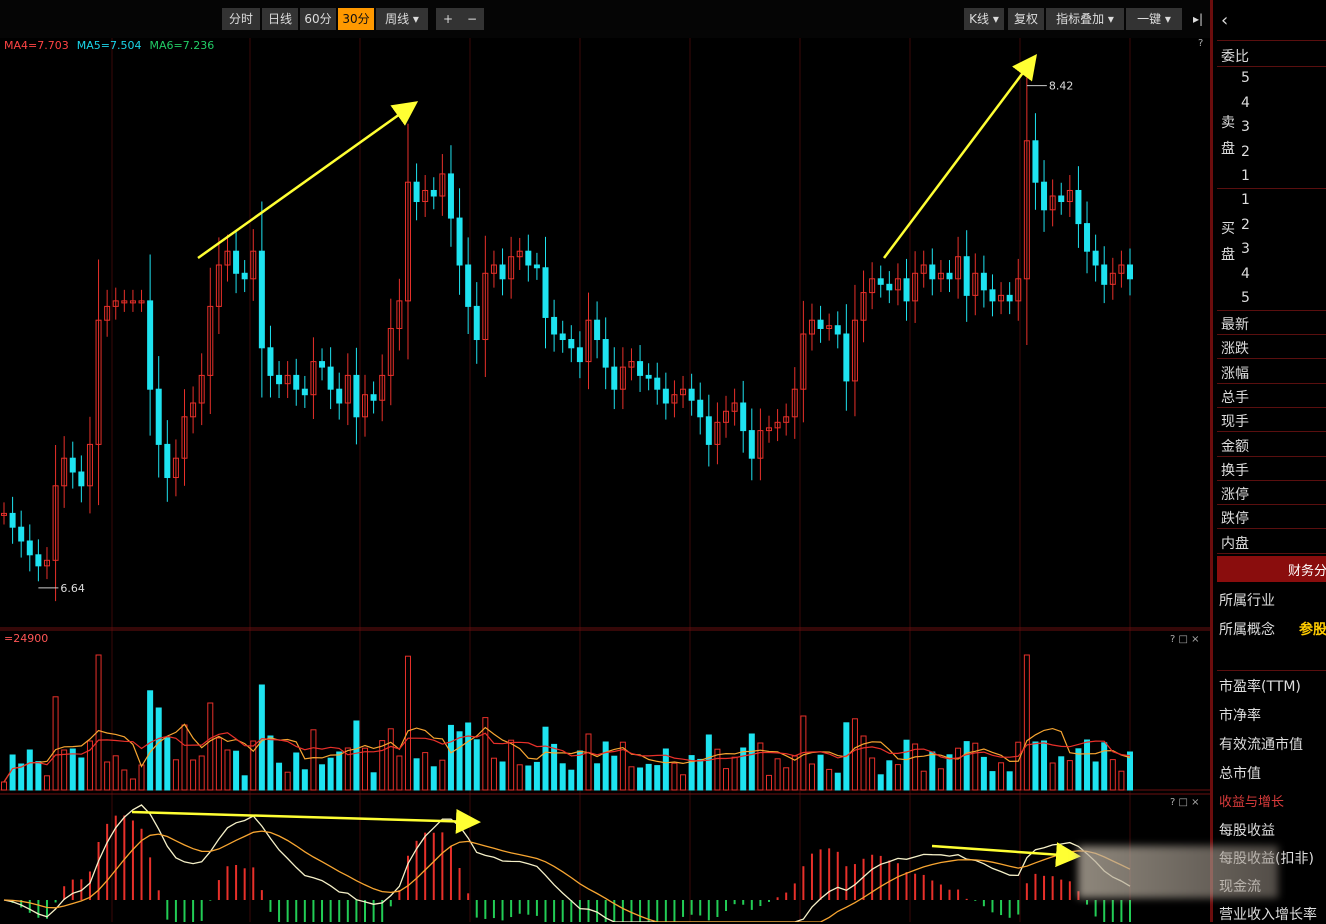 Image resolution: width=1326 pixels, height=924 pixels. I want to click on period-button: 周线 ▾, so click(402, 19).